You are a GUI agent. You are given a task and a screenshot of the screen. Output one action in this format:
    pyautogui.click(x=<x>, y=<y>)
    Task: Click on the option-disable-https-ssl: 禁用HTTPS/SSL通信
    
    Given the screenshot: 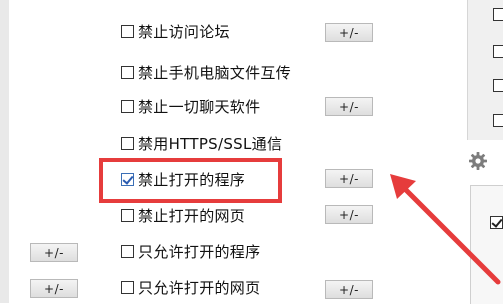 What is the action you would take?
    pyautogui.click(x=201, y=143)
    